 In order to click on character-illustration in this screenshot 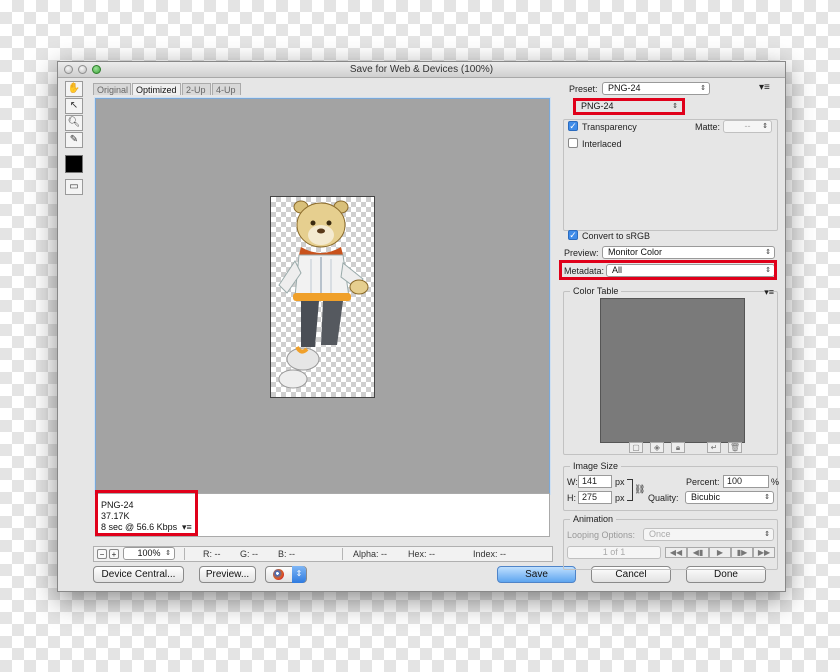, I will do `click(323, 294)`.